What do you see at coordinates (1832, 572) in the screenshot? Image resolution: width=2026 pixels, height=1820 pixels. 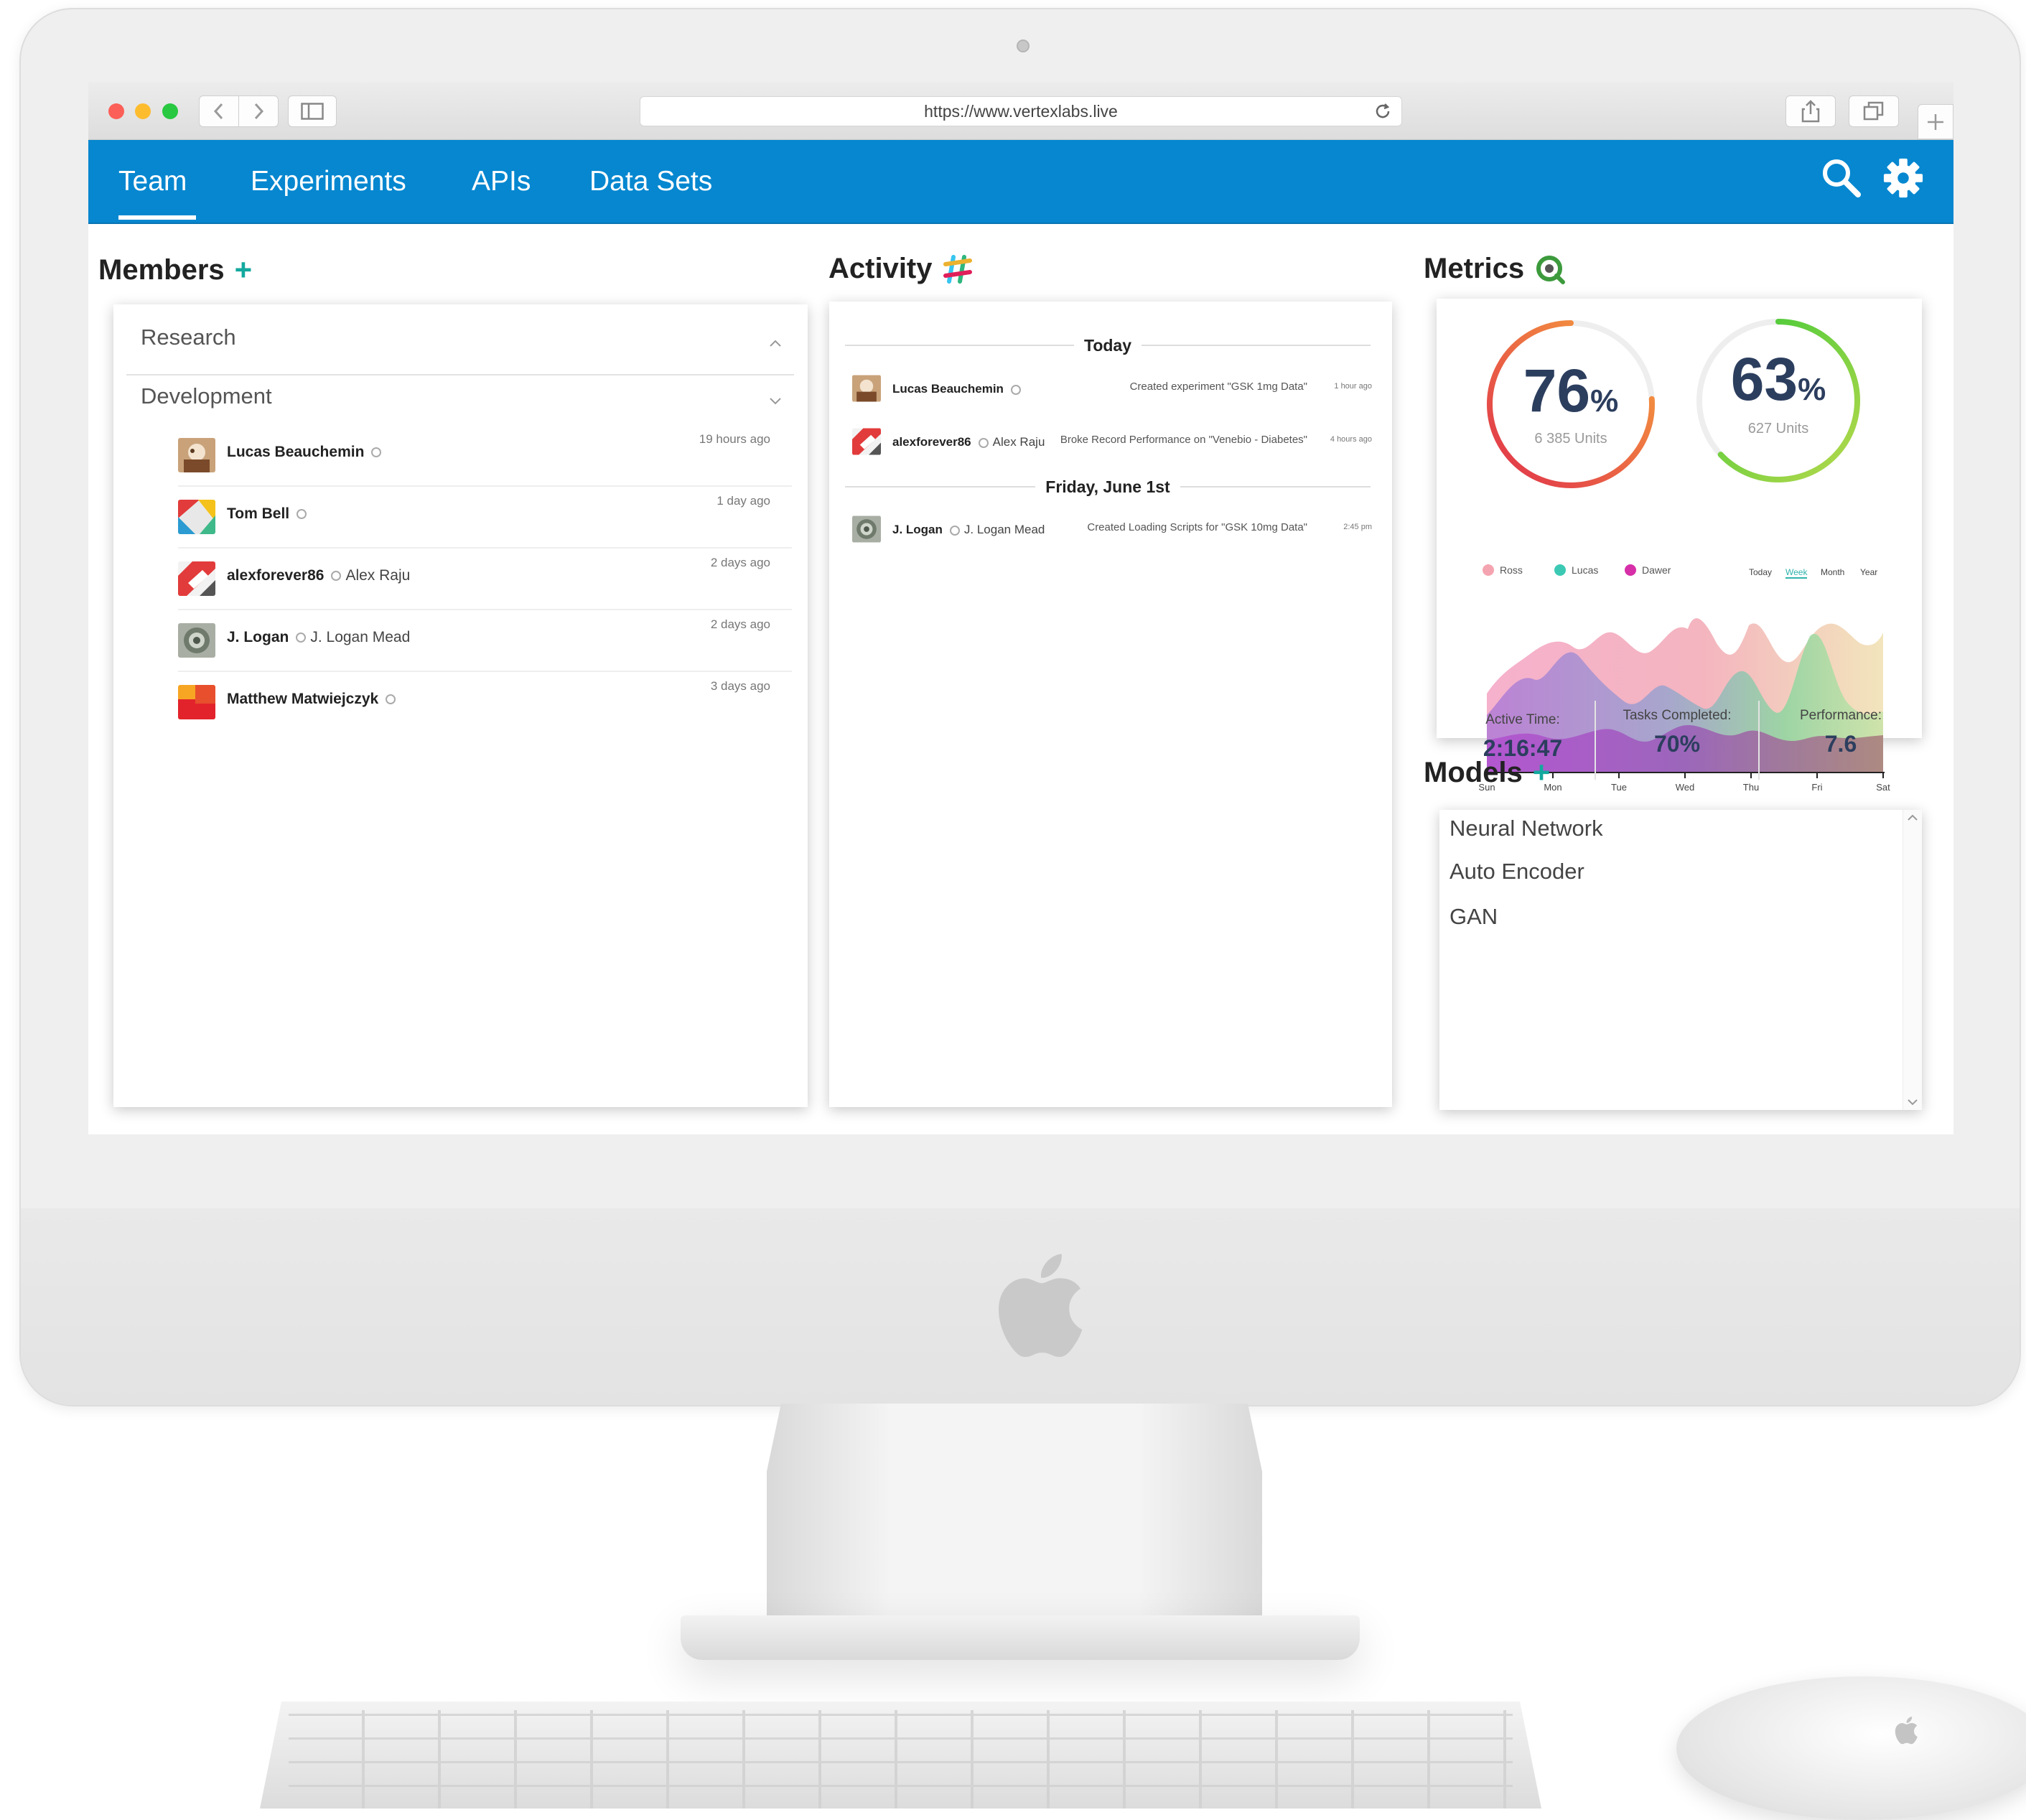 I see `range-tab-month: Month` at bounding box center [1832, 572].